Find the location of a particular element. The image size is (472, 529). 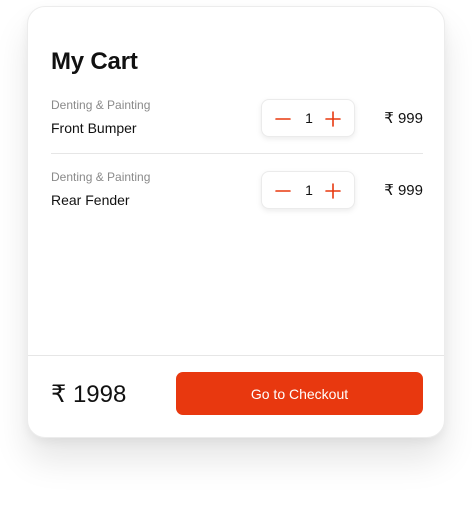

footer-divider is located at coordinates (236, 355).